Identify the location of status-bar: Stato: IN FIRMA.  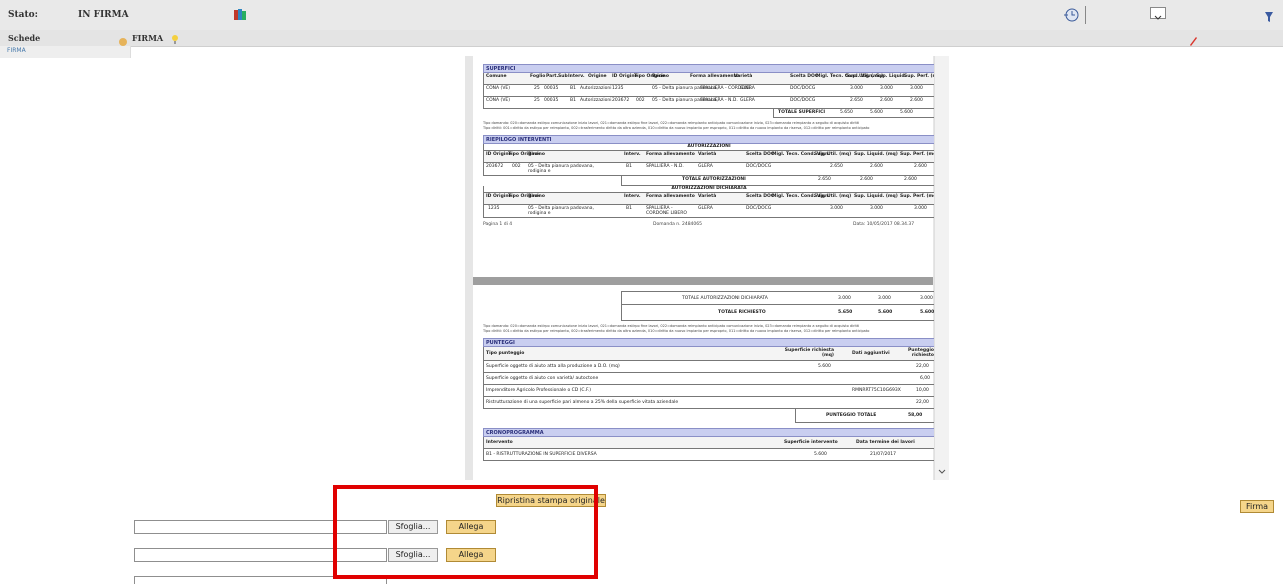
(641, 15).